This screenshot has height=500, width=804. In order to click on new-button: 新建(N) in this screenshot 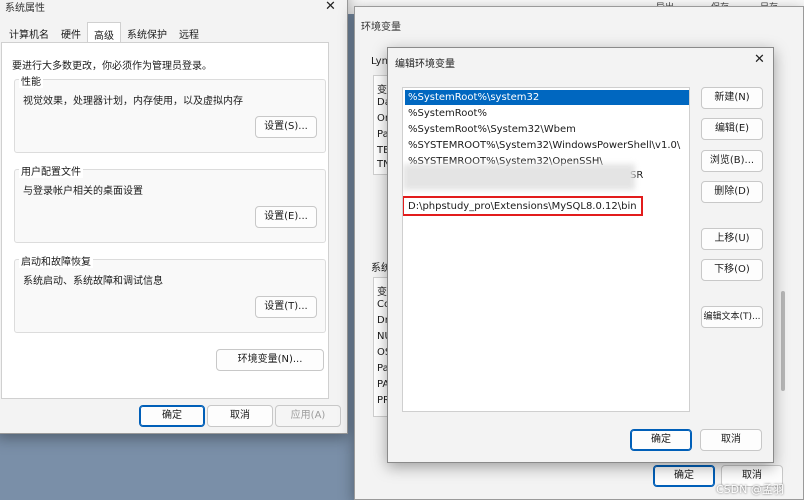, I will do `click(732, 98)`.